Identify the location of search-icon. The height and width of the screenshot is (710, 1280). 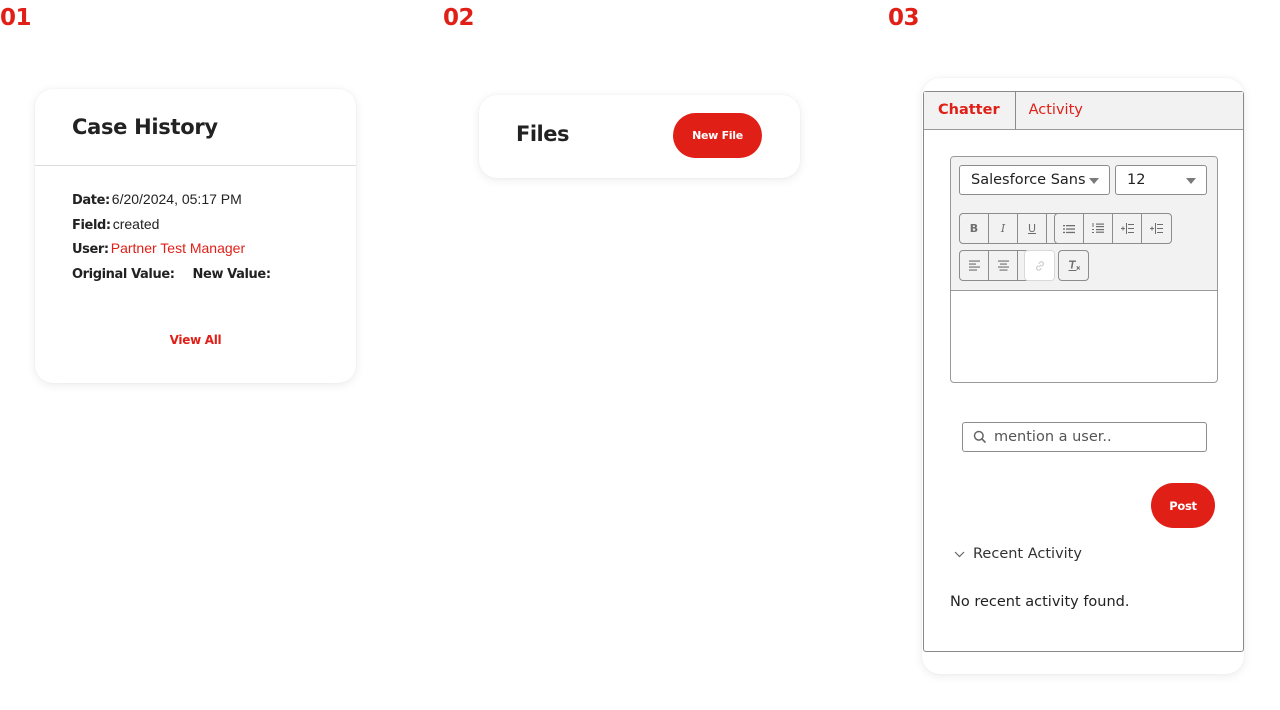
(980, 437).